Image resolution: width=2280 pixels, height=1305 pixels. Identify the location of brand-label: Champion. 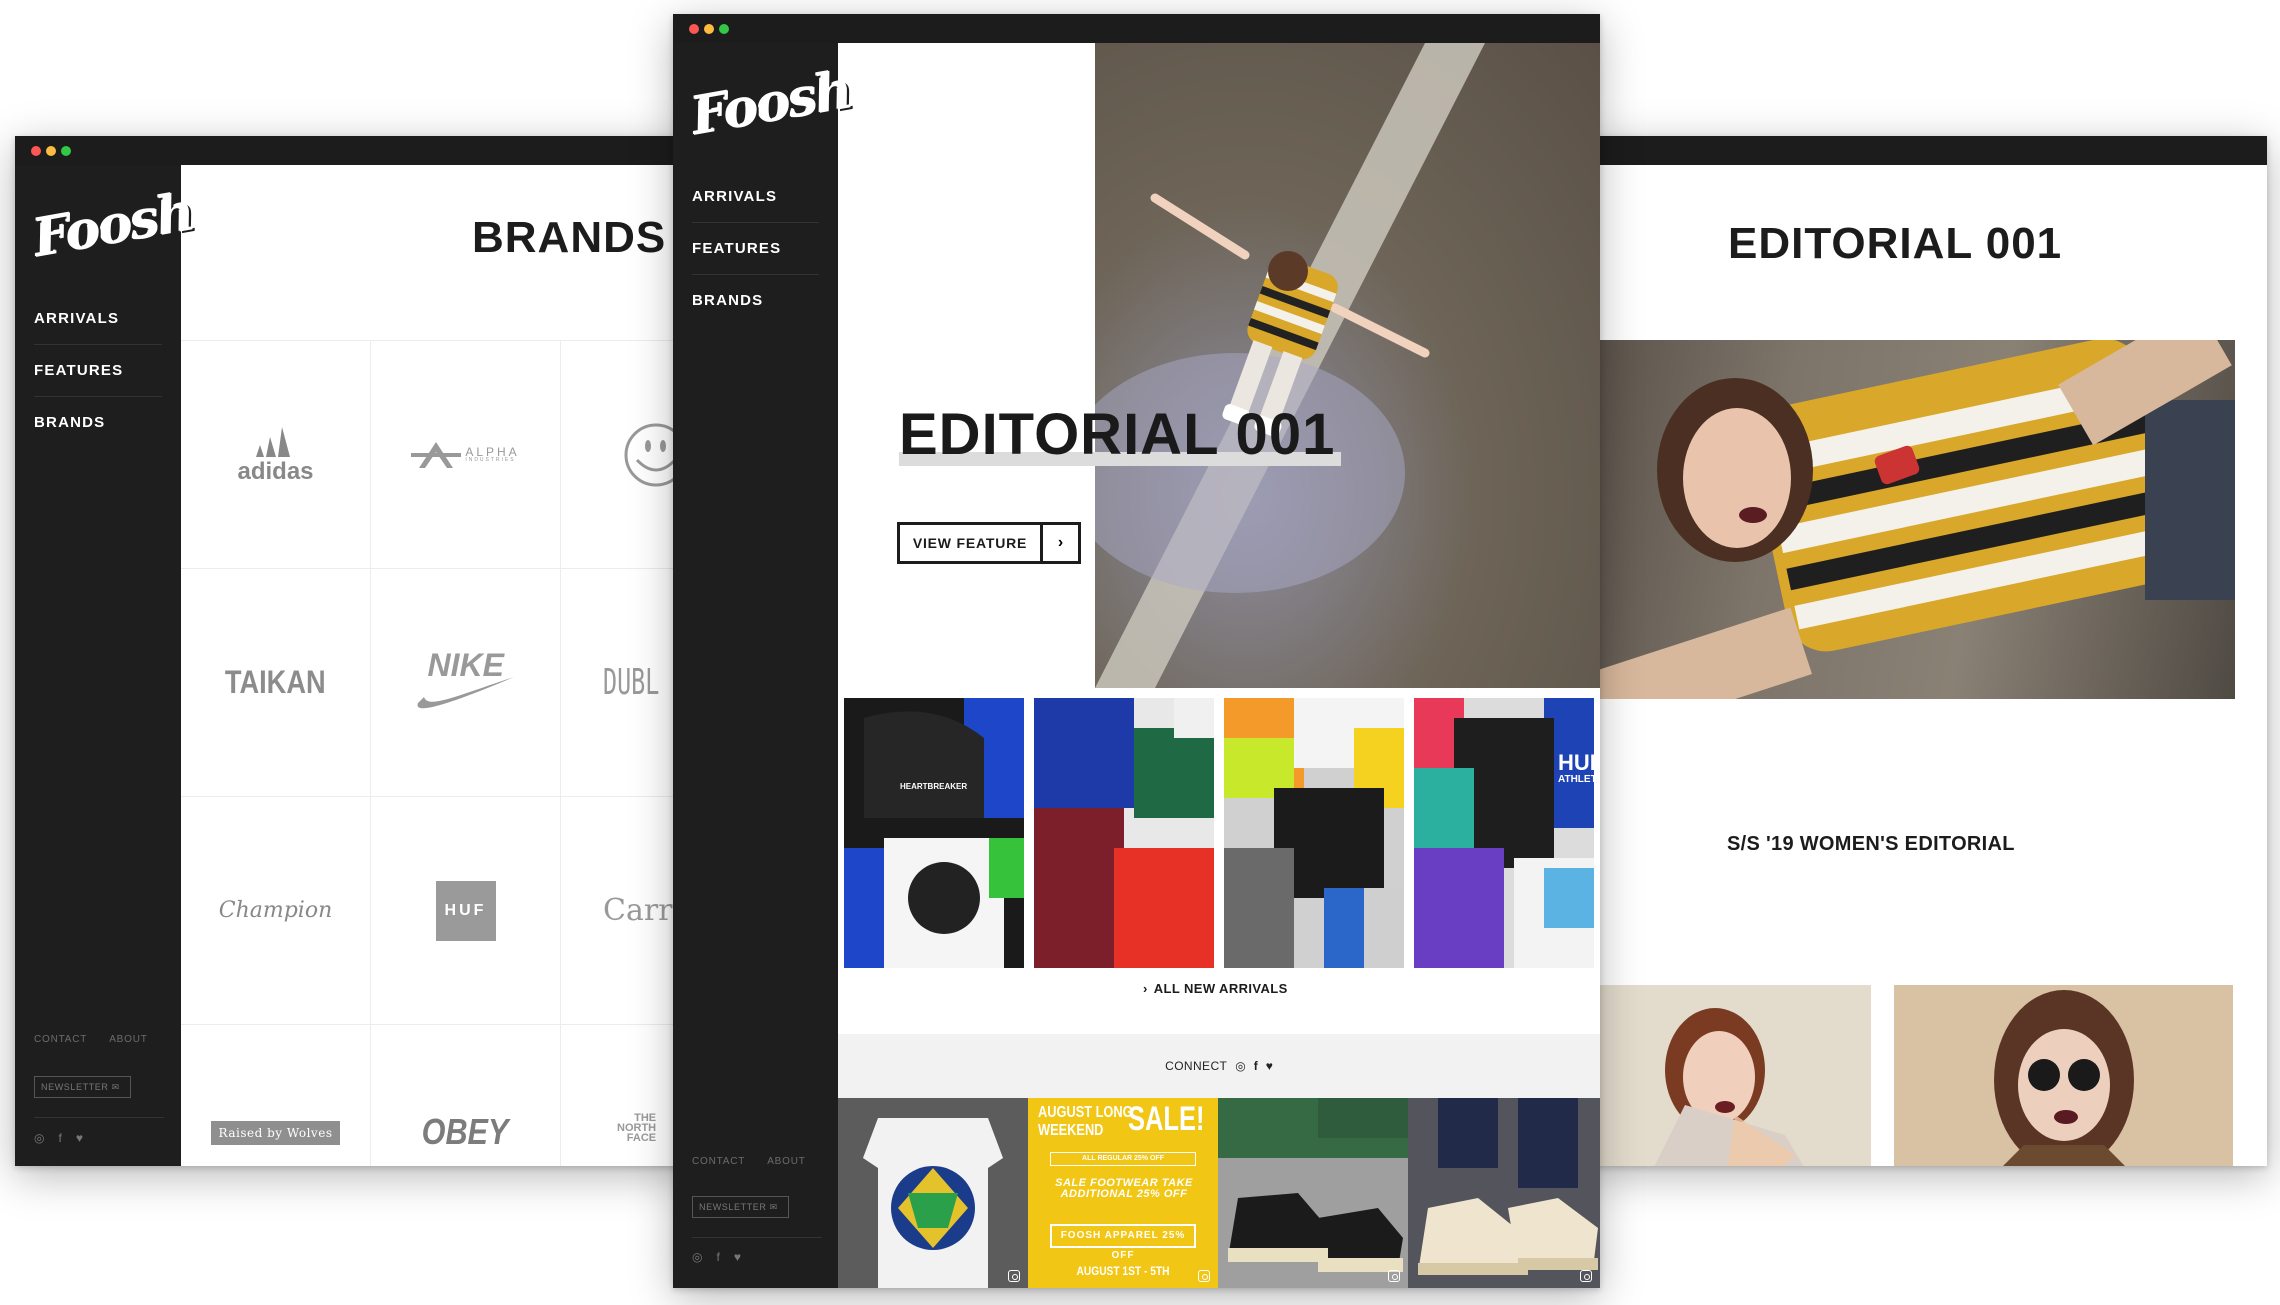
(275, 910).